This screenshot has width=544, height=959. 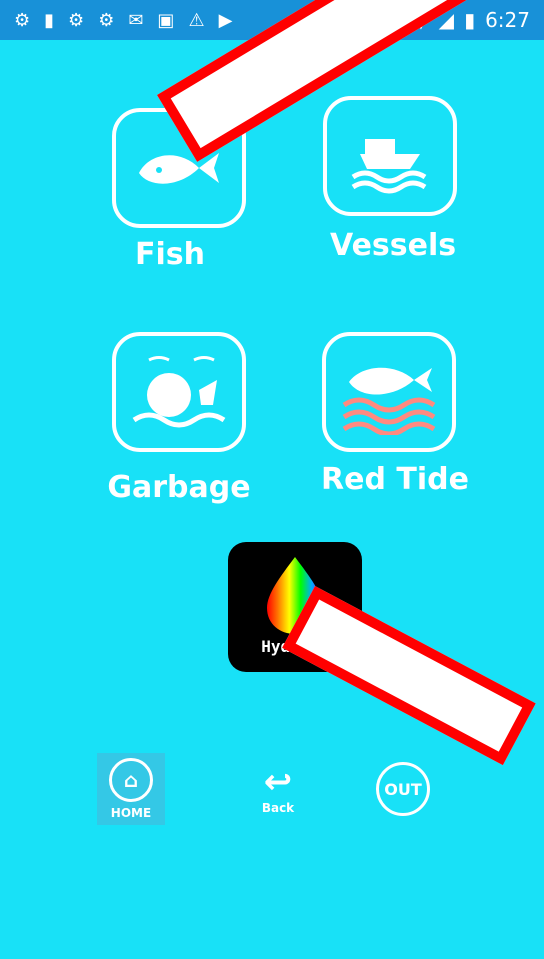 I want to click on garbage-icon, so click(x=179, y=391).